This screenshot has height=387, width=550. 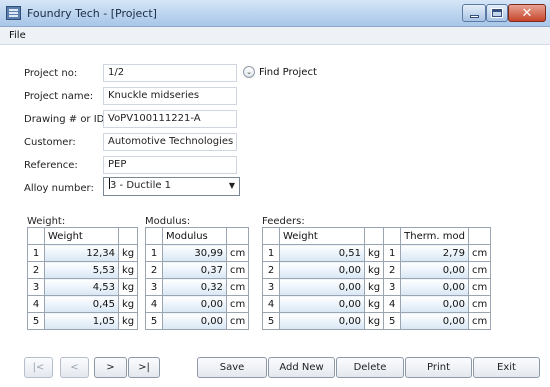 I want to click on maximize-icon, so click(x=497, y=13).